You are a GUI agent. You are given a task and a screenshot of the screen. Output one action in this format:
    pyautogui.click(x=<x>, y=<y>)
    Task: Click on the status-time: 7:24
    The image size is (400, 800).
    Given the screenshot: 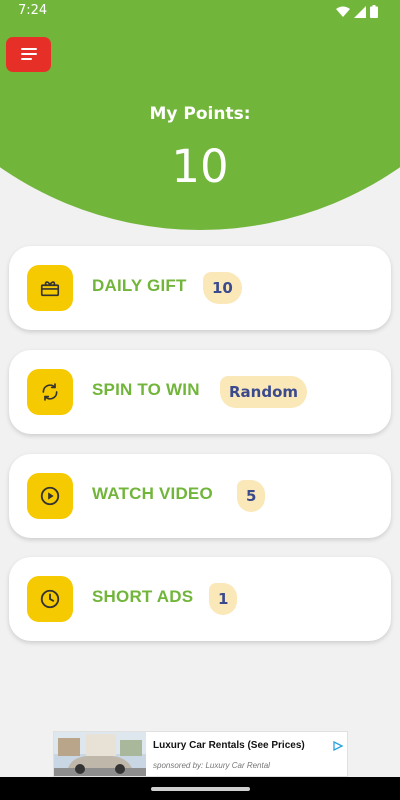 What is the action you would take?
    pyautogui.click(x=33, y=10)
    